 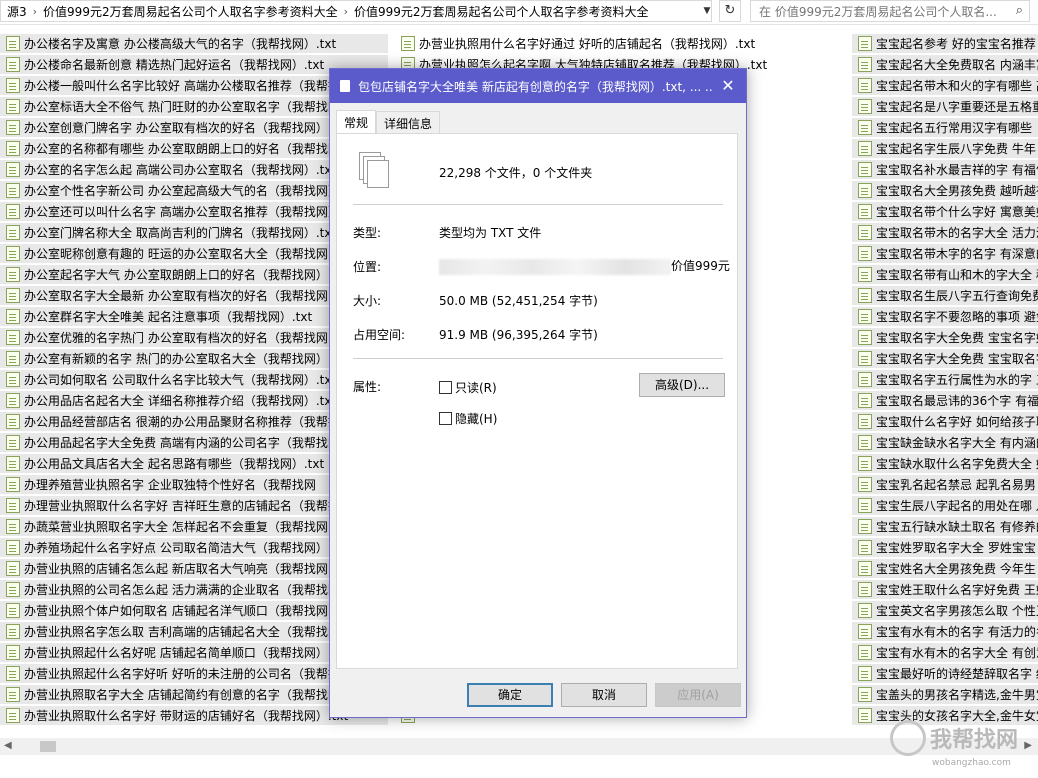 I want to click on file-list-item: 宝盖头的男孩名字精选,金牛男宝, so click(x=945, y=694).